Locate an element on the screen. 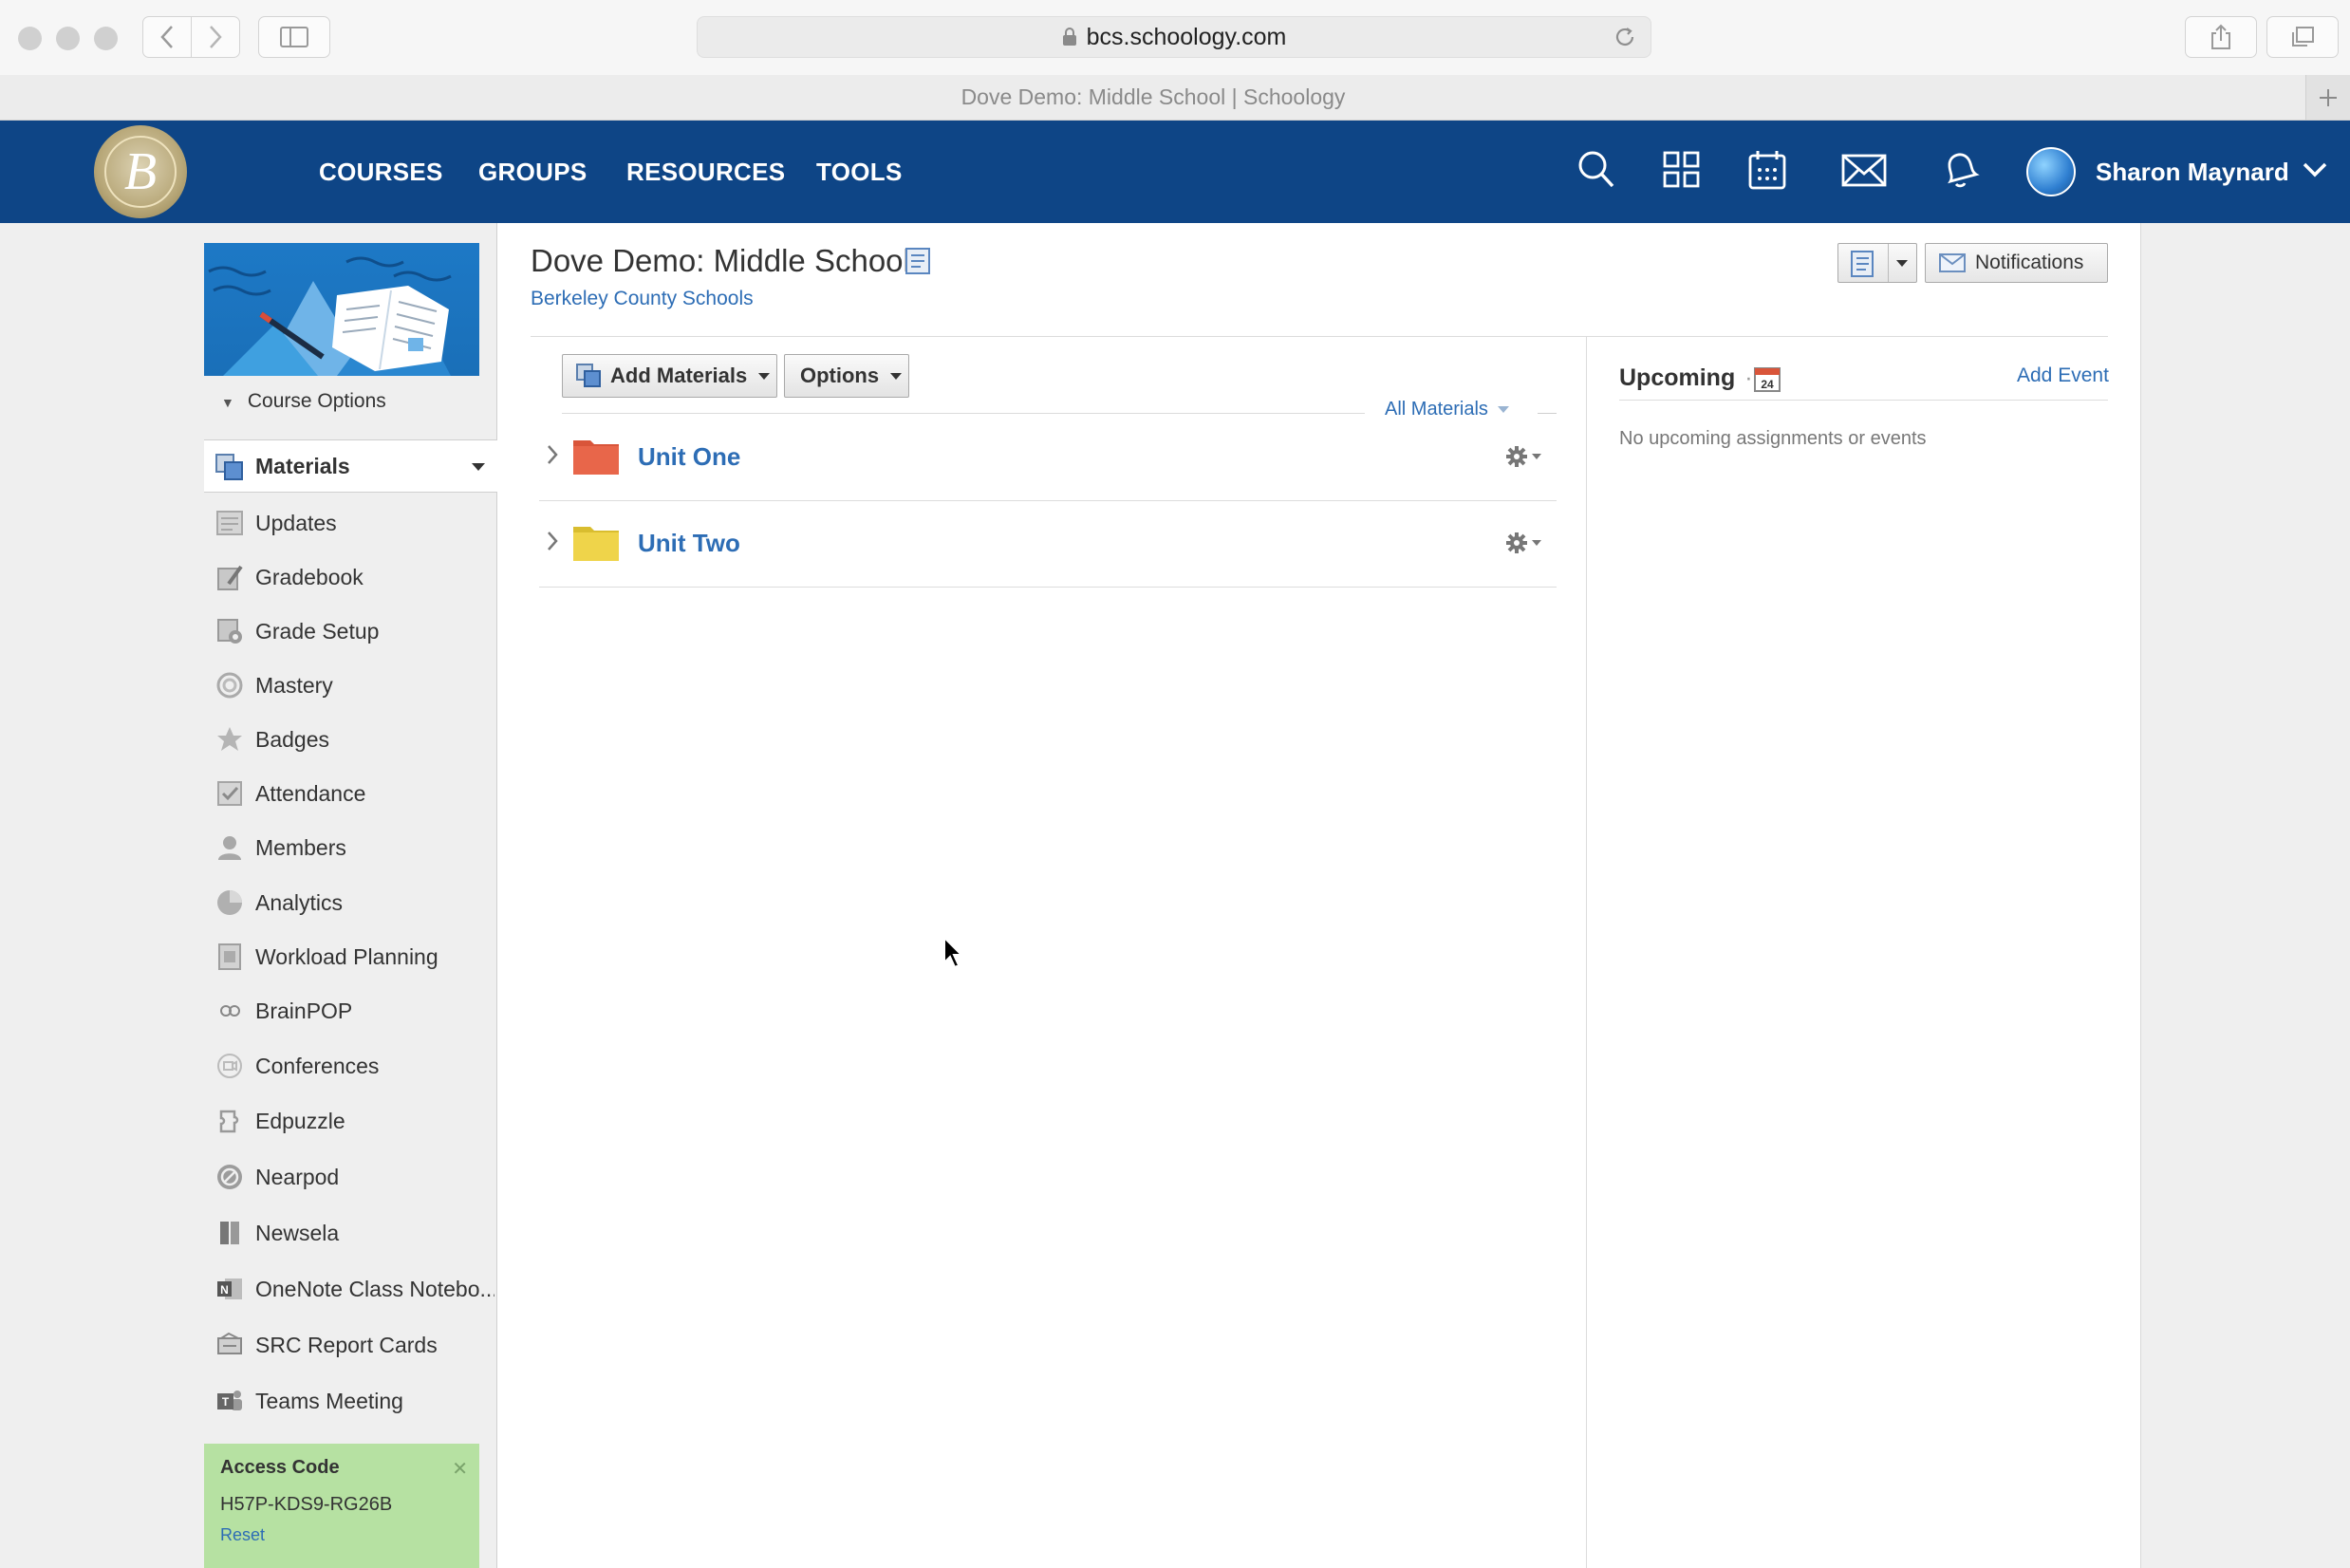 The width and height of the screenshot is (2350, 1568). sidebar-item-analytics: Analytics is located at coordinates (350, 903).